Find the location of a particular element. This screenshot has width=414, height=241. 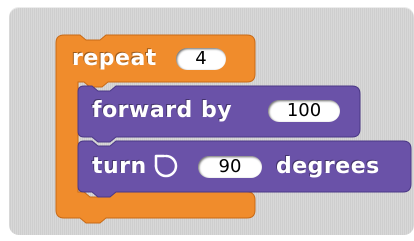

repeat-label: repeat is located at coordinates (114, 58).